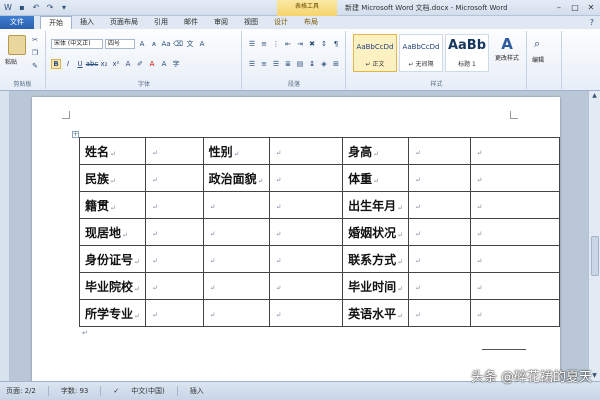 The image size is (600, 400). What do you see at coordinates (152, 64) in the screenshot?
I see `font-color-icon: A` at bounding box center [152, 64].